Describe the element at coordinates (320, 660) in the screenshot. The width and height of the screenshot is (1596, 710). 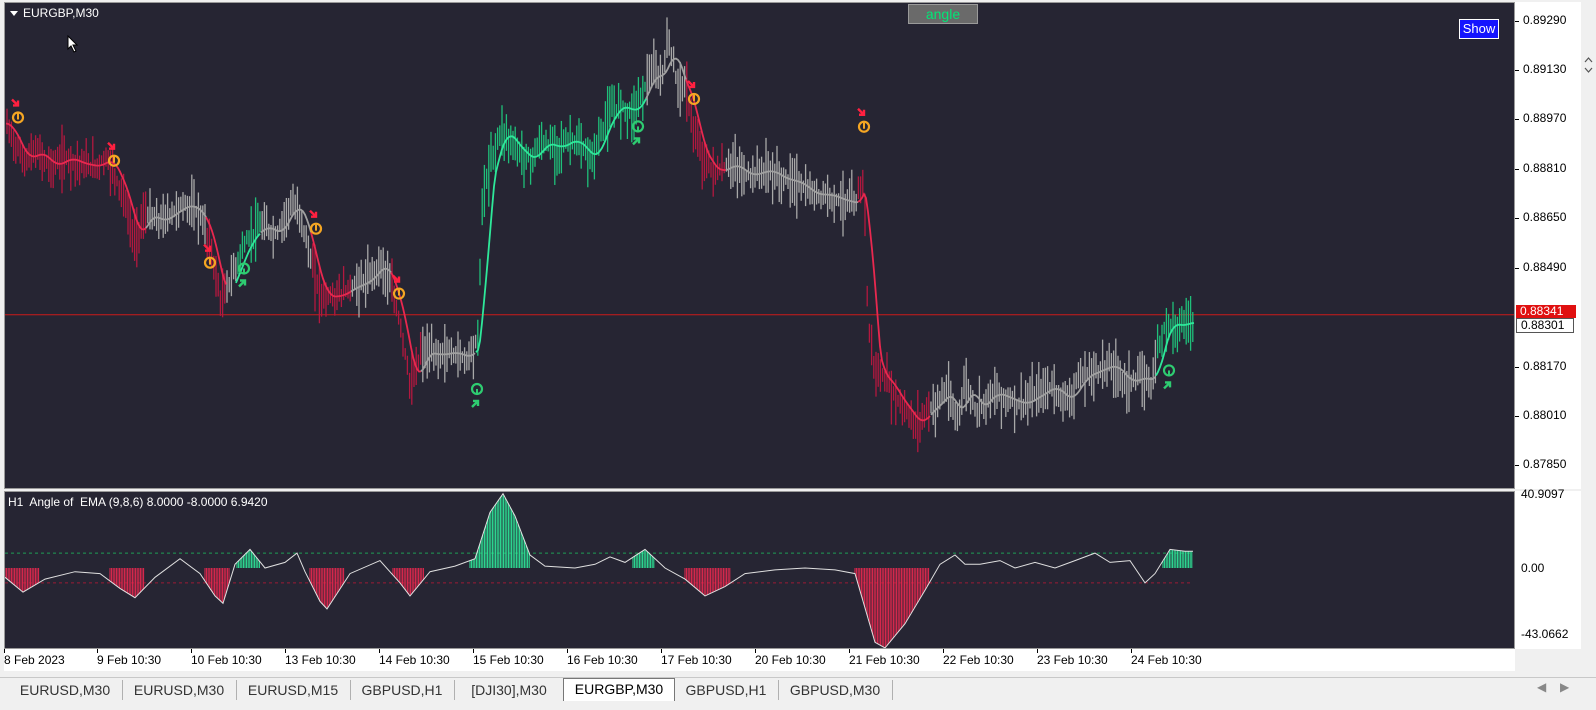
I see `time-tick-label: 13 Feb 10:30` at that location.